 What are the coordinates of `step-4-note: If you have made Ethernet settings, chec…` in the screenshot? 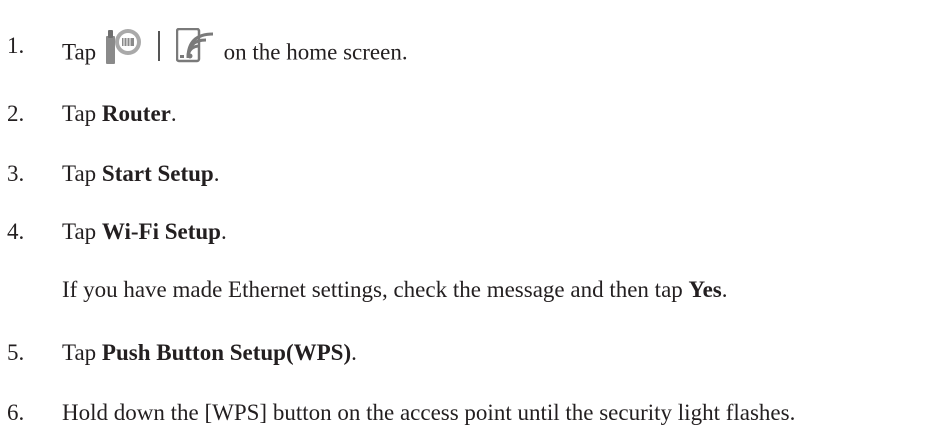 It's located at (395, 289).